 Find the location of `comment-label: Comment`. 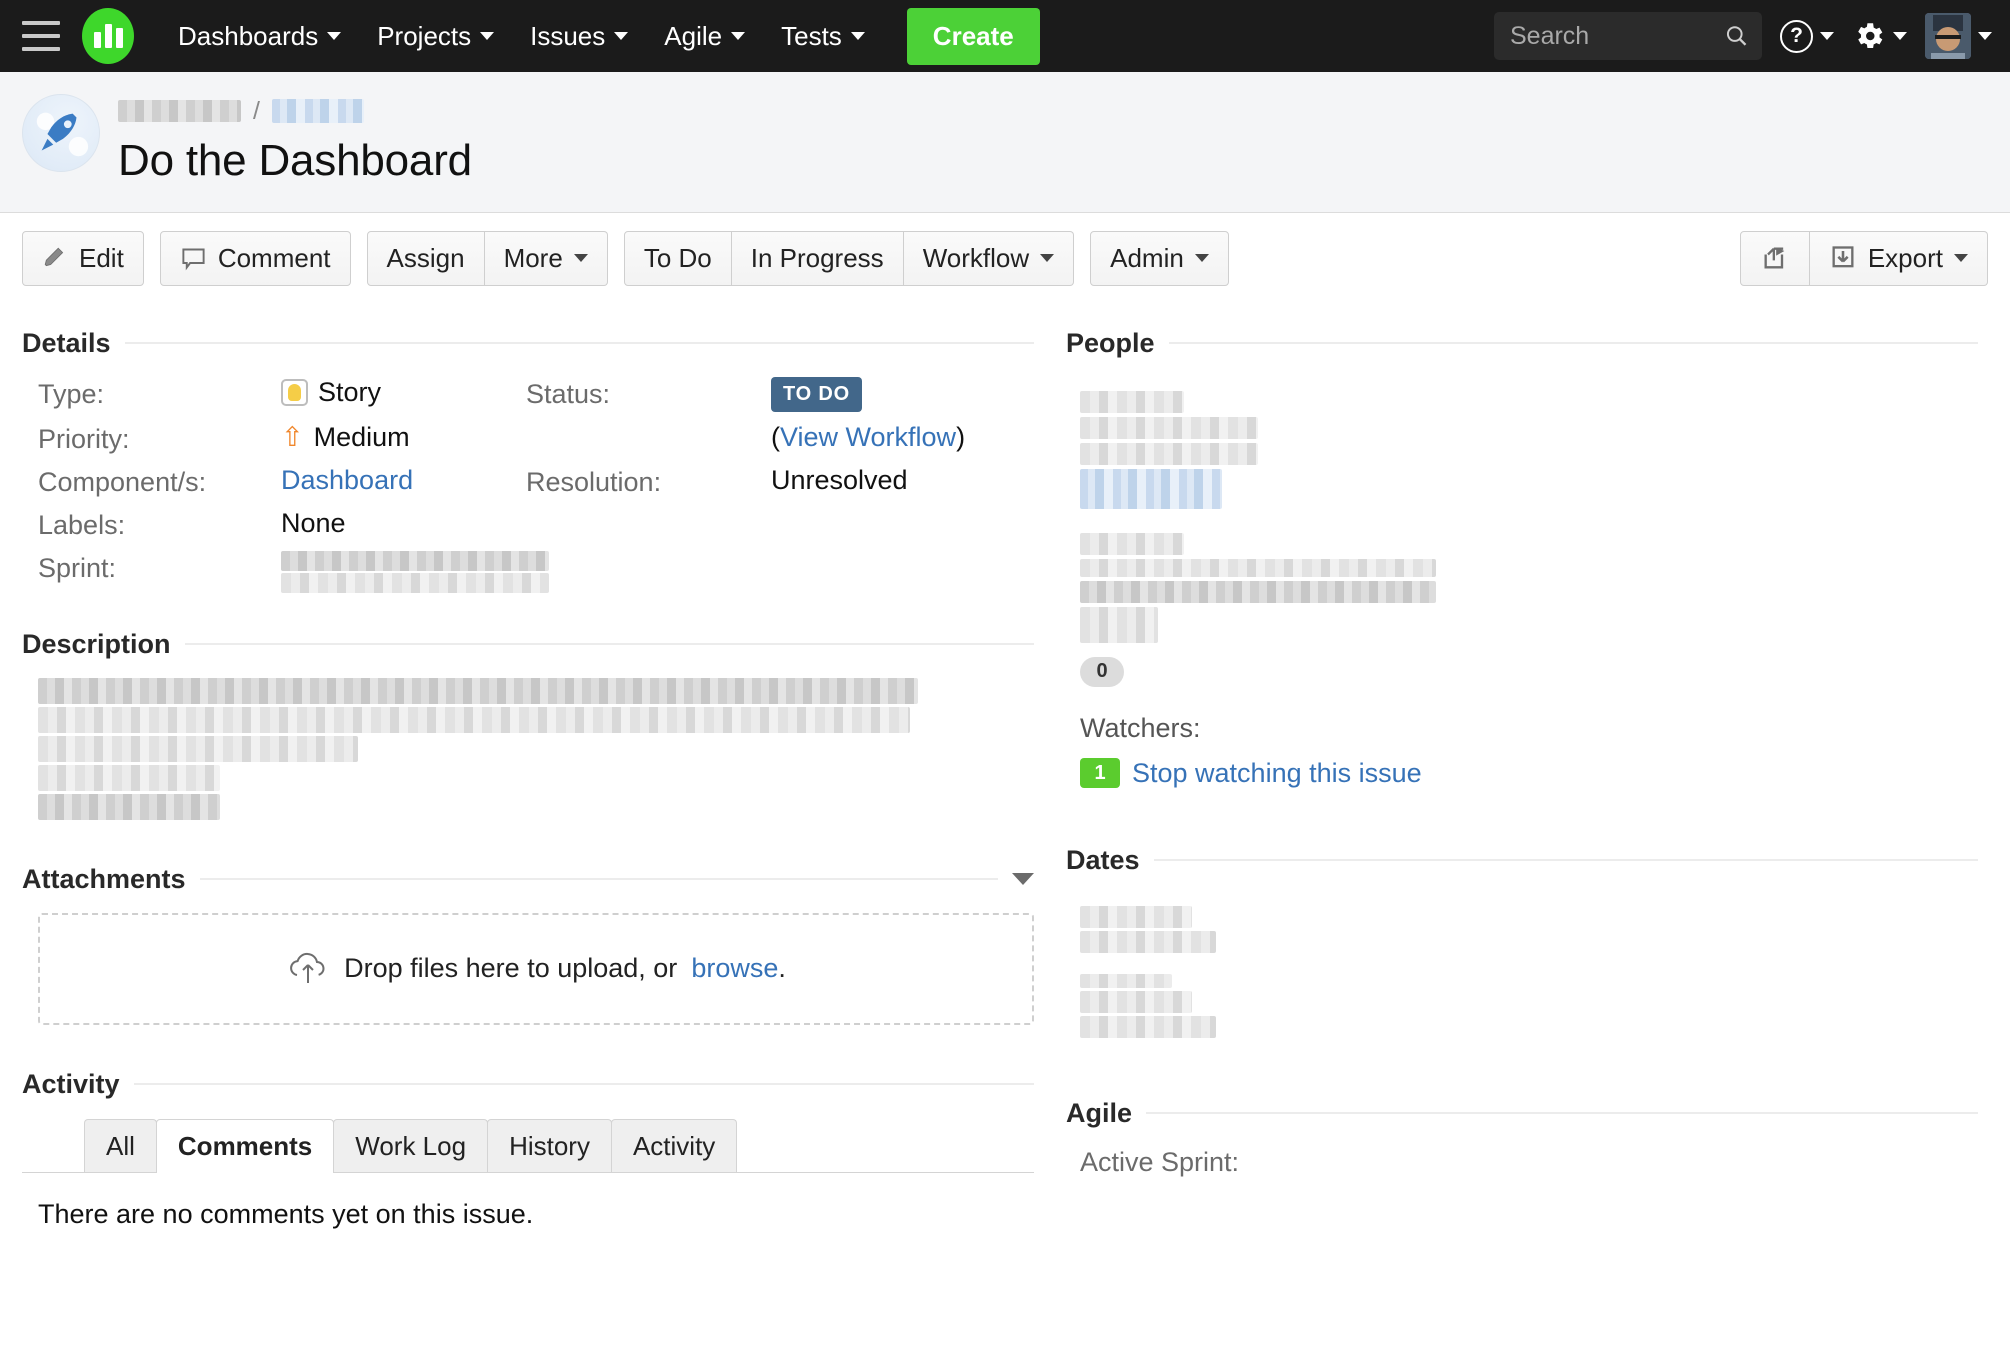

comment-label: Comment is located at coordinates (274, 258).